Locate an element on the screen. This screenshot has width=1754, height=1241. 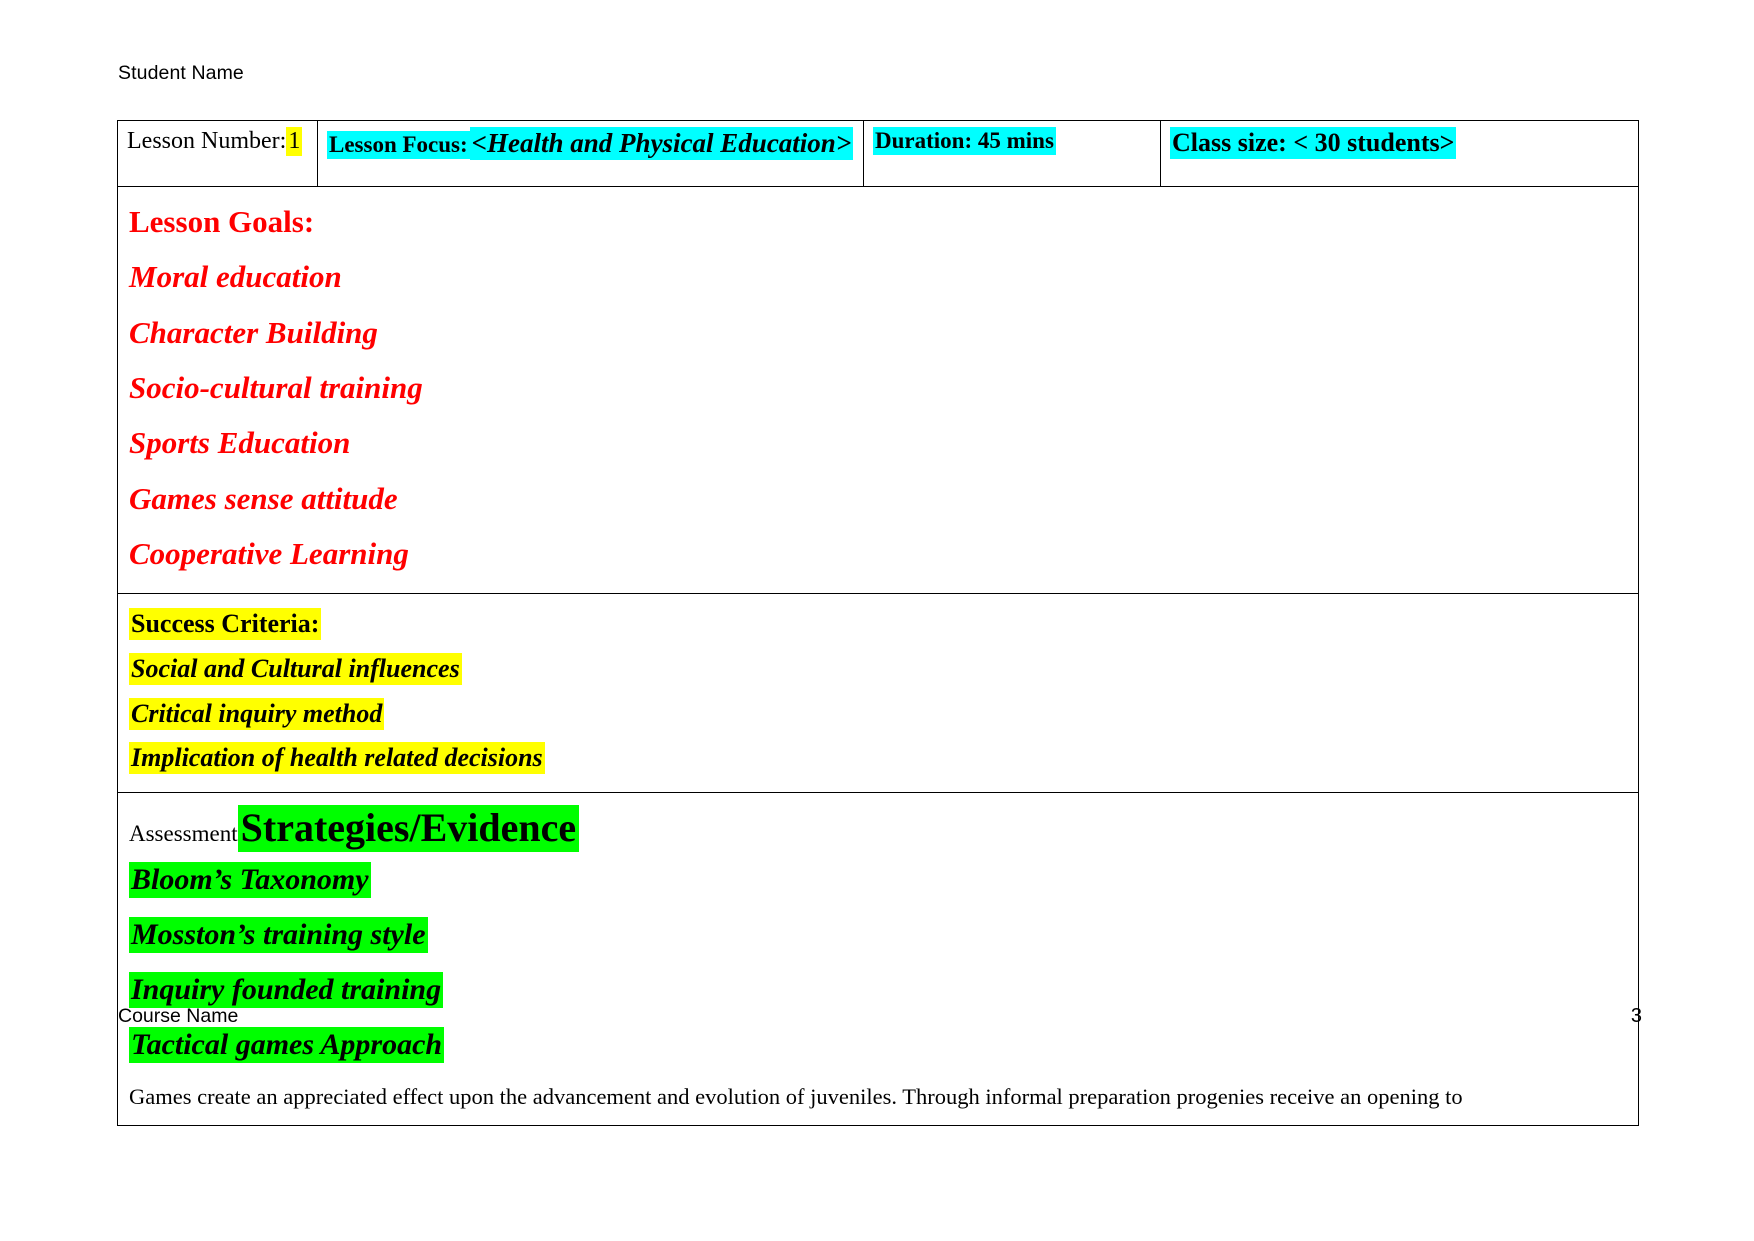
lesson-number-value: 1 is located at coordinates (294, 141).